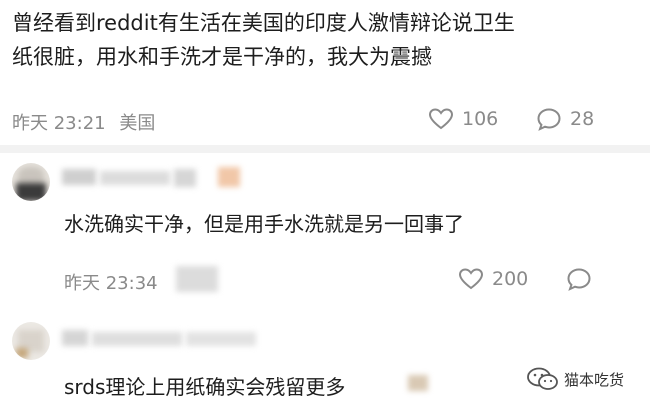  I want to click on post-comment-count: 28, so click(582, 119).